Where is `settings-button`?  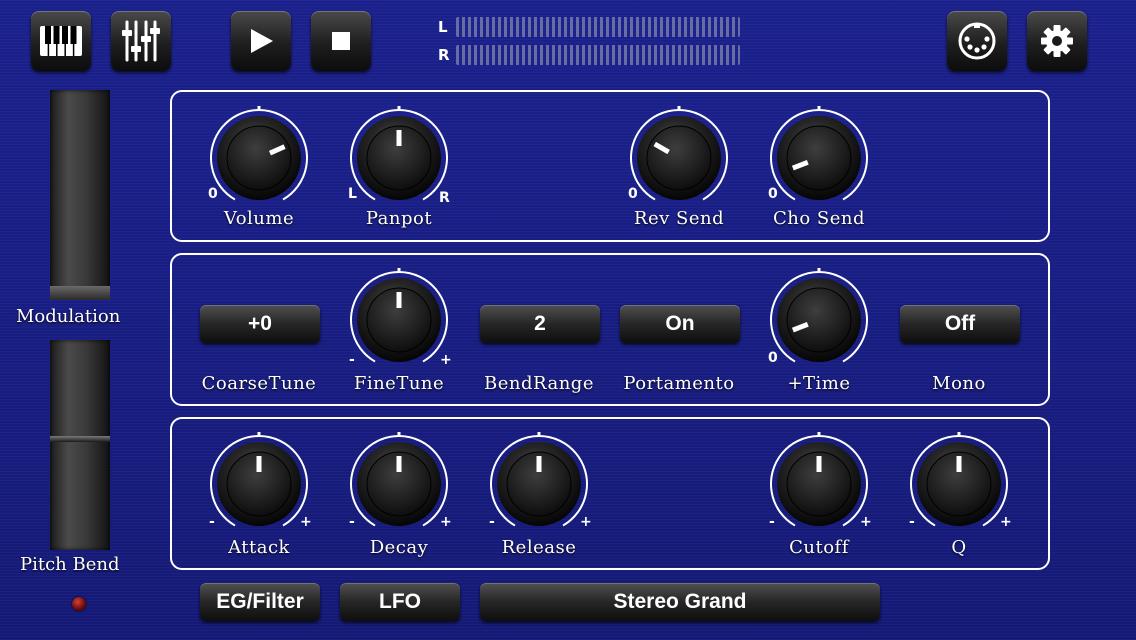
settings-button is located at coordinates (1057, 41).